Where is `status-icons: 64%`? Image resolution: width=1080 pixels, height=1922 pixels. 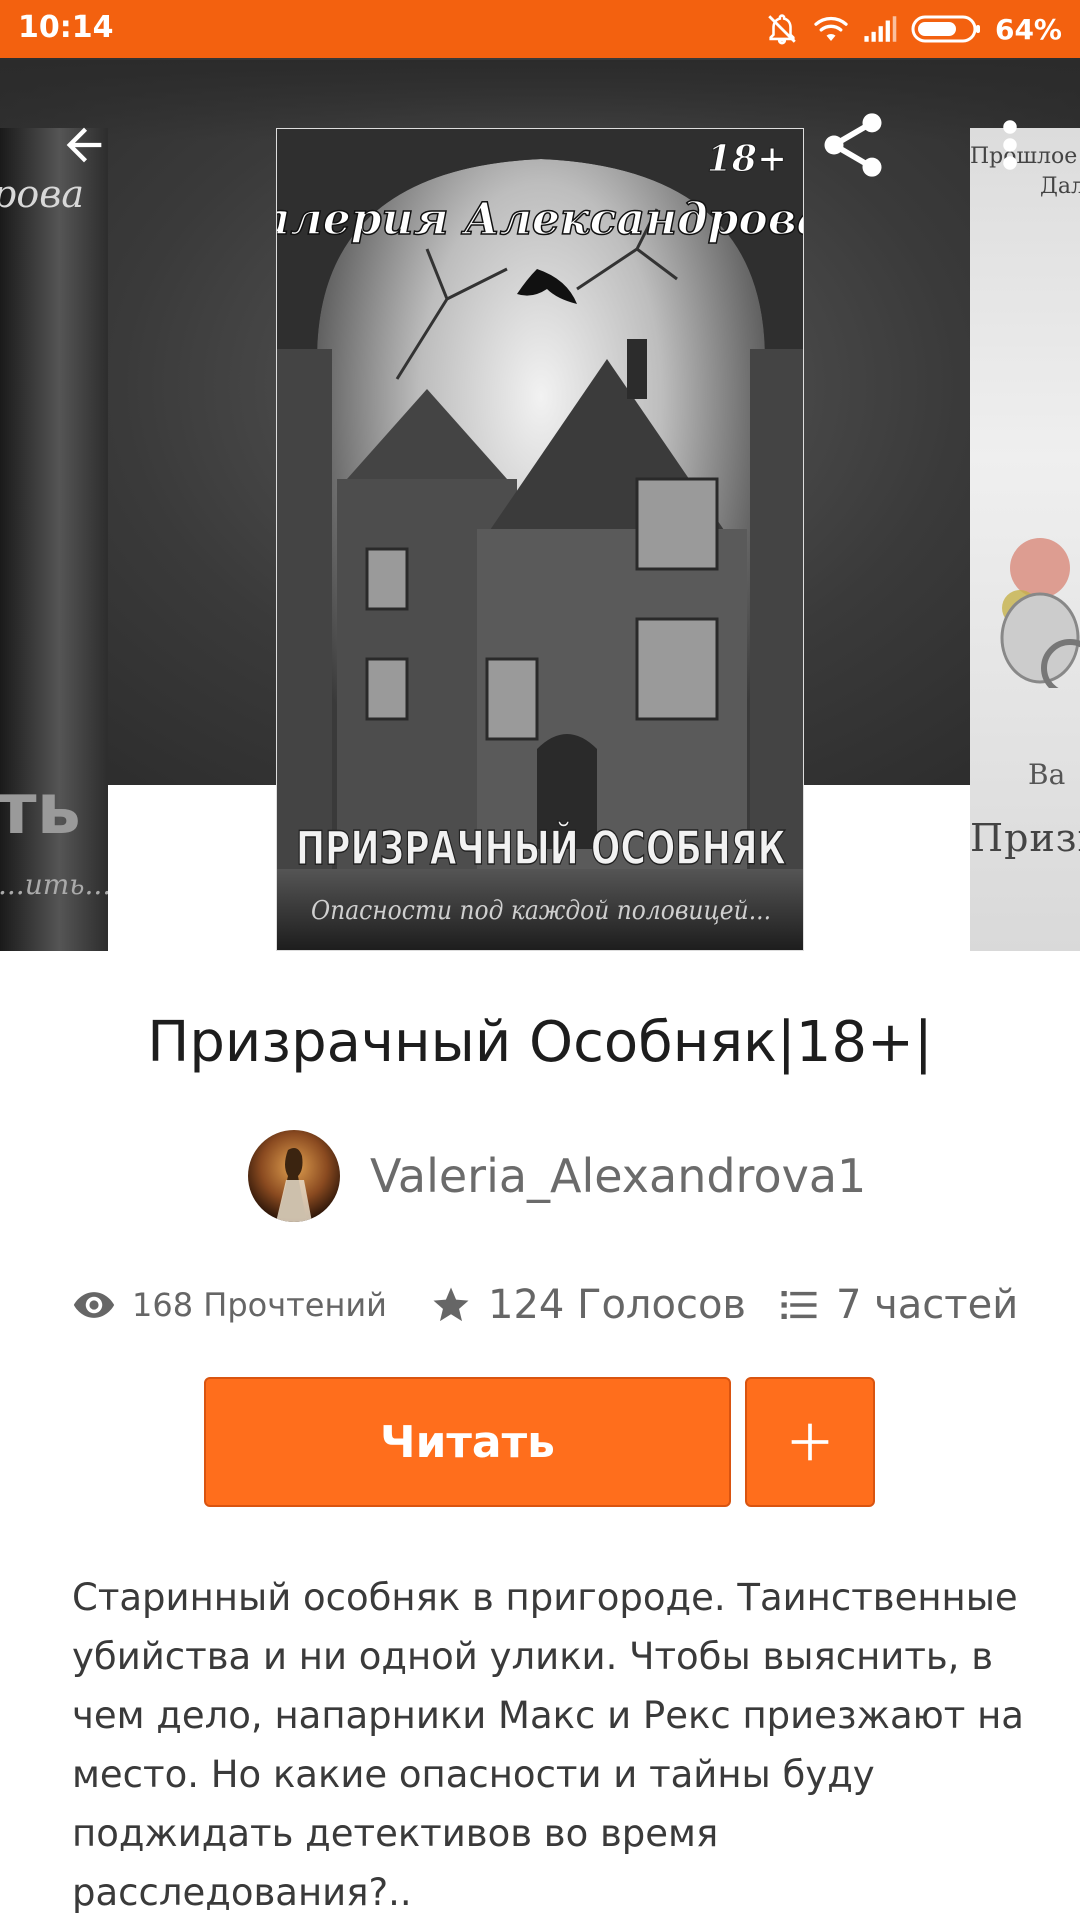
status-icons: 64% is located at coordinates (913, 29).